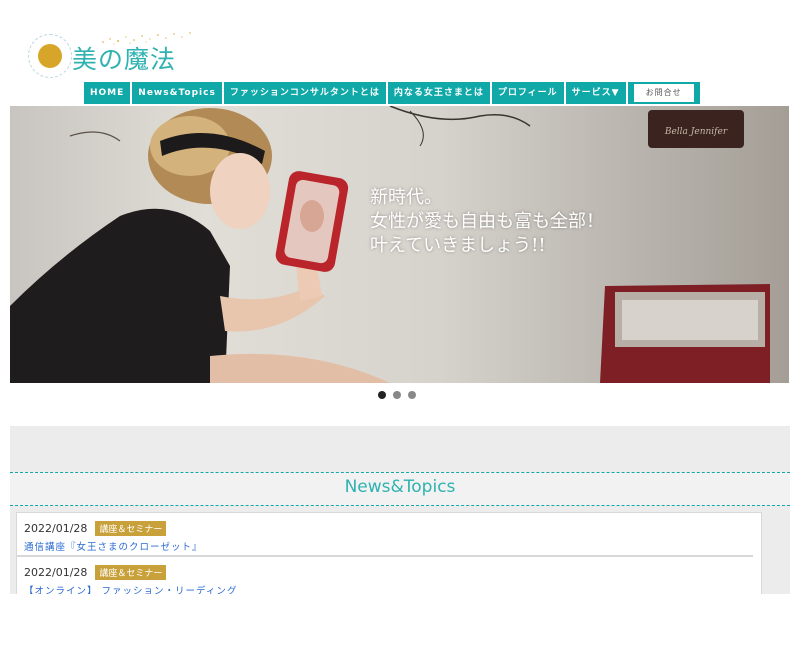  I want to click on nav-contact-label: お問合せ, so click(663, 93).